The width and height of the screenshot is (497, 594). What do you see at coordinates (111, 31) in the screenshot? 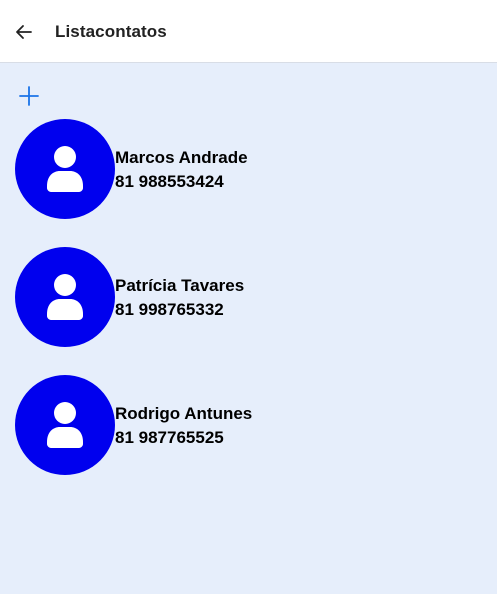
I see `page-title: Listacontatos` at bounding box center [111, 31].